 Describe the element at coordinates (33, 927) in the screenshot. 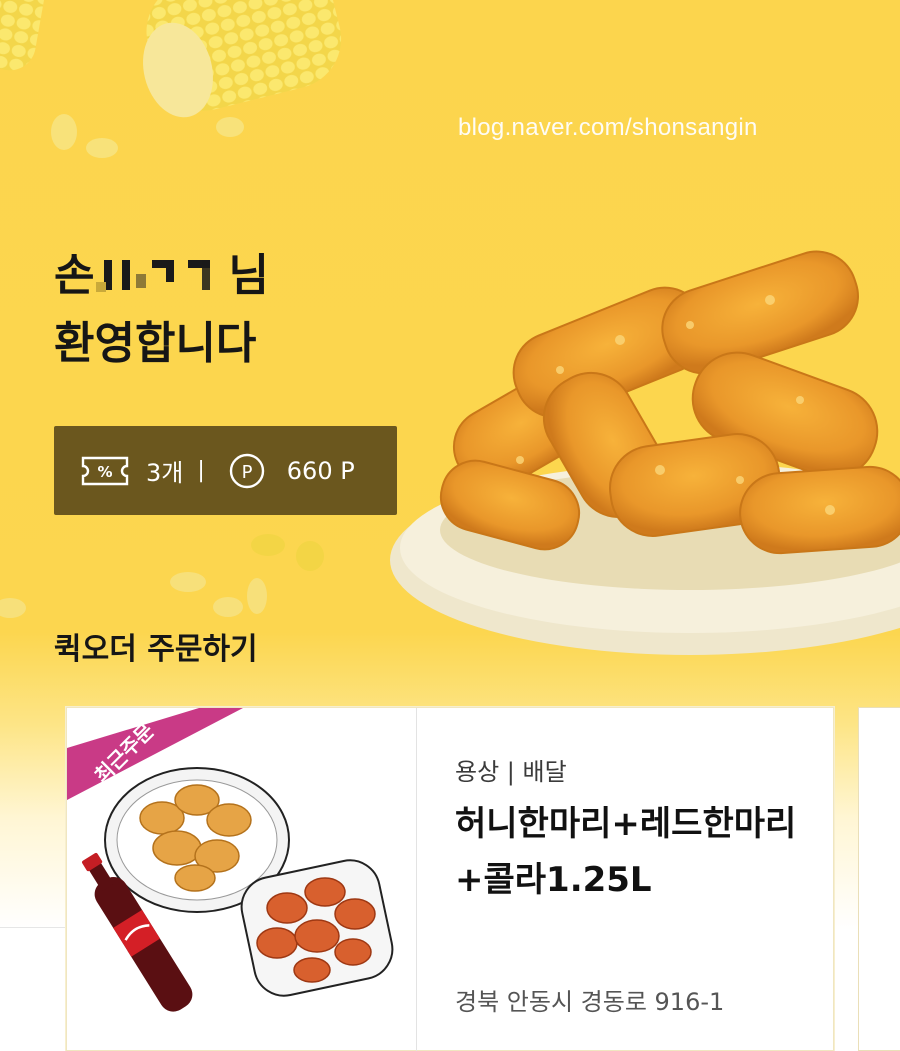

I see `divider` at that location.